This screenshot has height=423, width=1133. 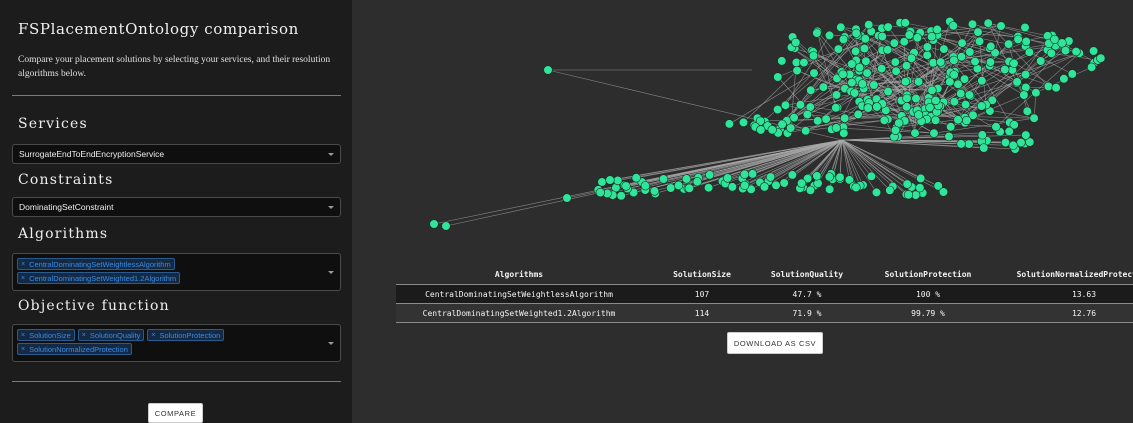 I want to click on services-select: SurrogateEndToEndEncryptionService, so click(x=176, y=154).